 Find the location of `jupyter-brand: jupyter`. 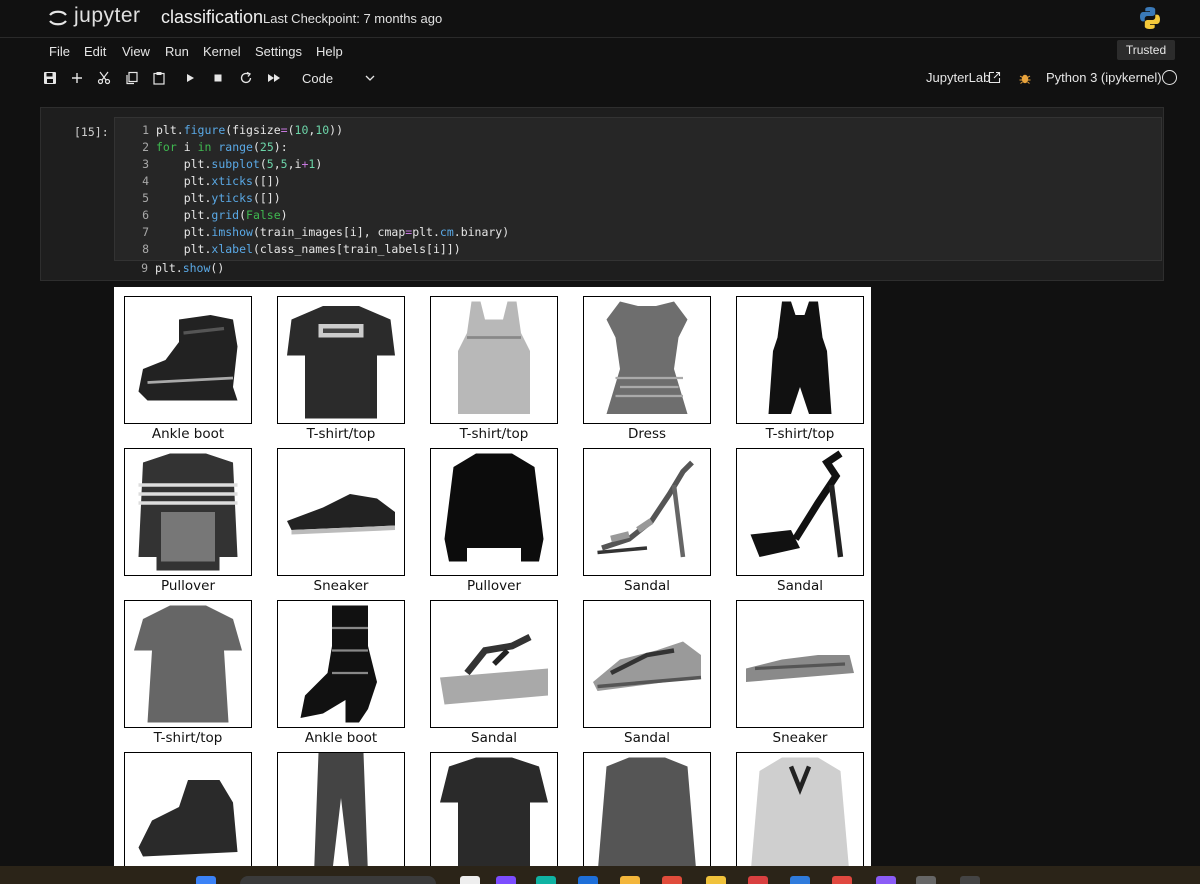

jupyter-brand: jupyter is located at coordinates (107, 16).